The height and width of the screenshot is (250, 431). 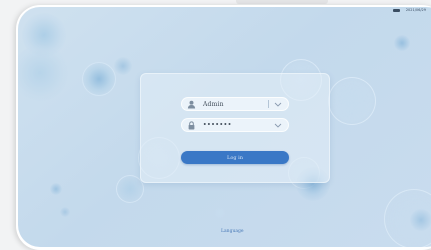 What do you see at coordinates (191, 125) in the screenshot?
I see `lock-icon` at bounding box center [191, 125].